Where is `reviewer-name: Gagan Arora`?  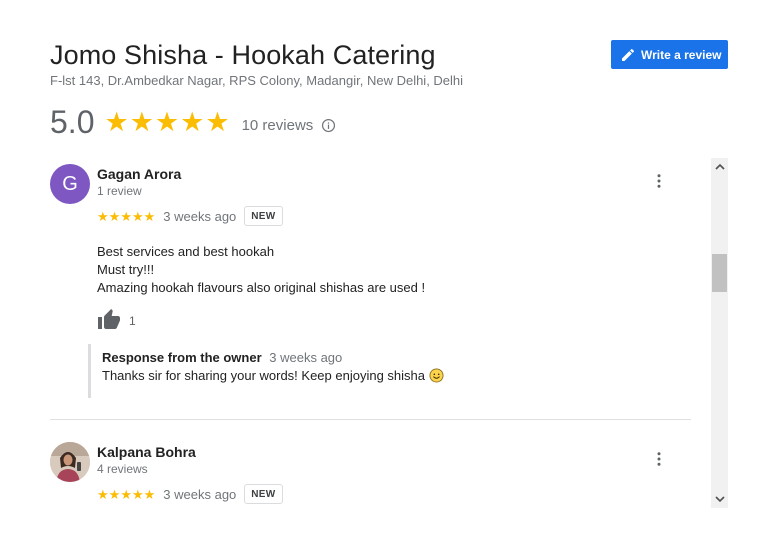
reviewer-name: Gagan Arora is located at coordinates (139, 174).